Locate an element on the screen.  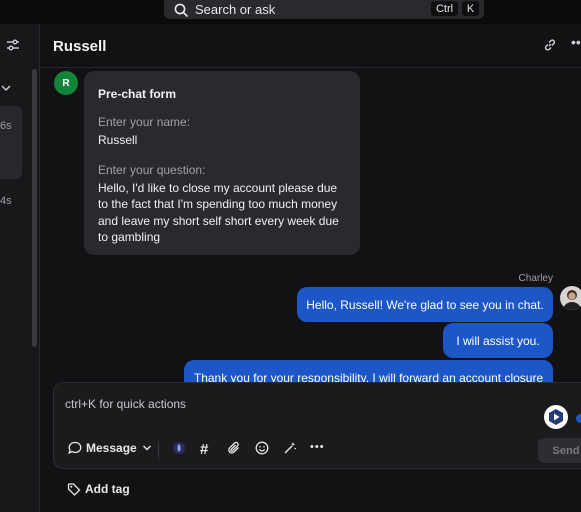
message-mode-label: Message is located at coordinates (111, 448).